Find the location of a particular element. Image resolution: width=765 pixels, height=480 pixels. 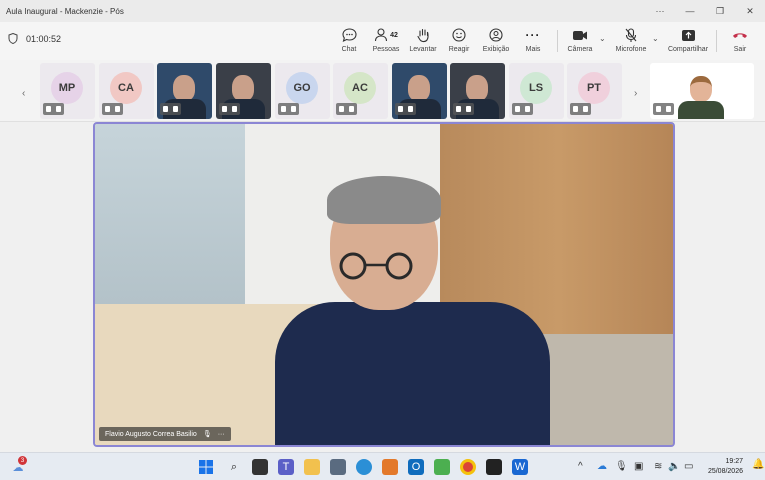

participant-tile: MP is located at coordinates (67, 91).